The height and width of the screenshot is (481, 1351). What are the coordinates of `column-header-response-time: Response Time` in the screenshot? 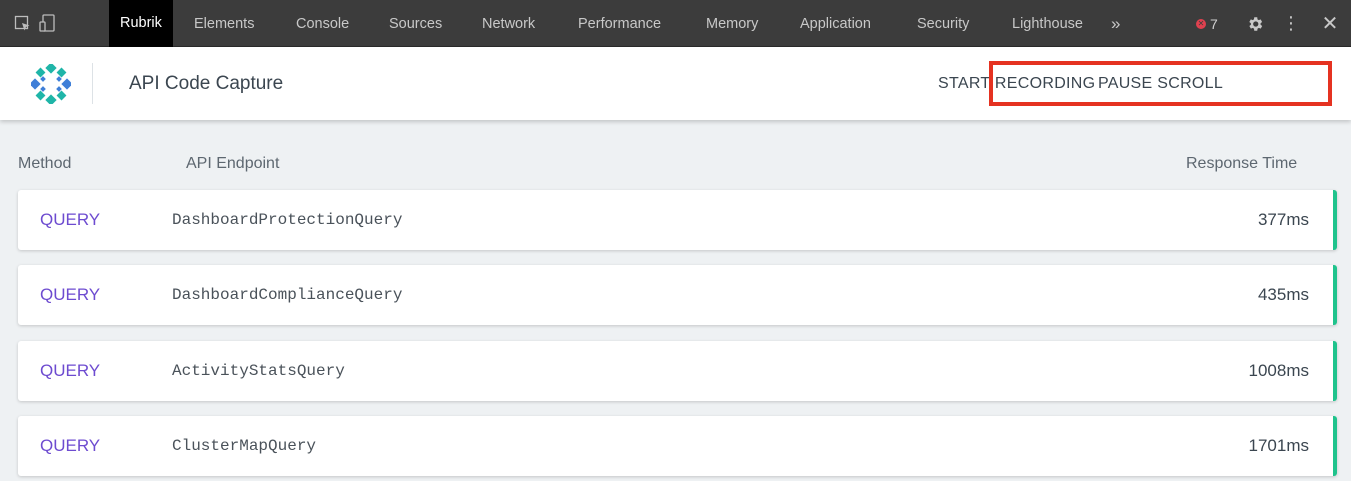 It's located at (1242, 163).